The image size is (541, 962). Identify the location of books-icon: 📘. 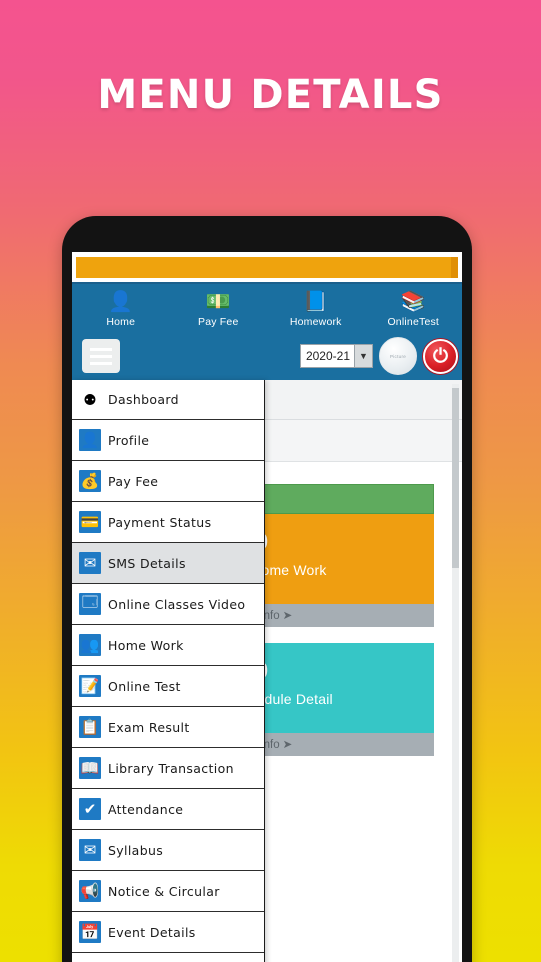
(316, 302).